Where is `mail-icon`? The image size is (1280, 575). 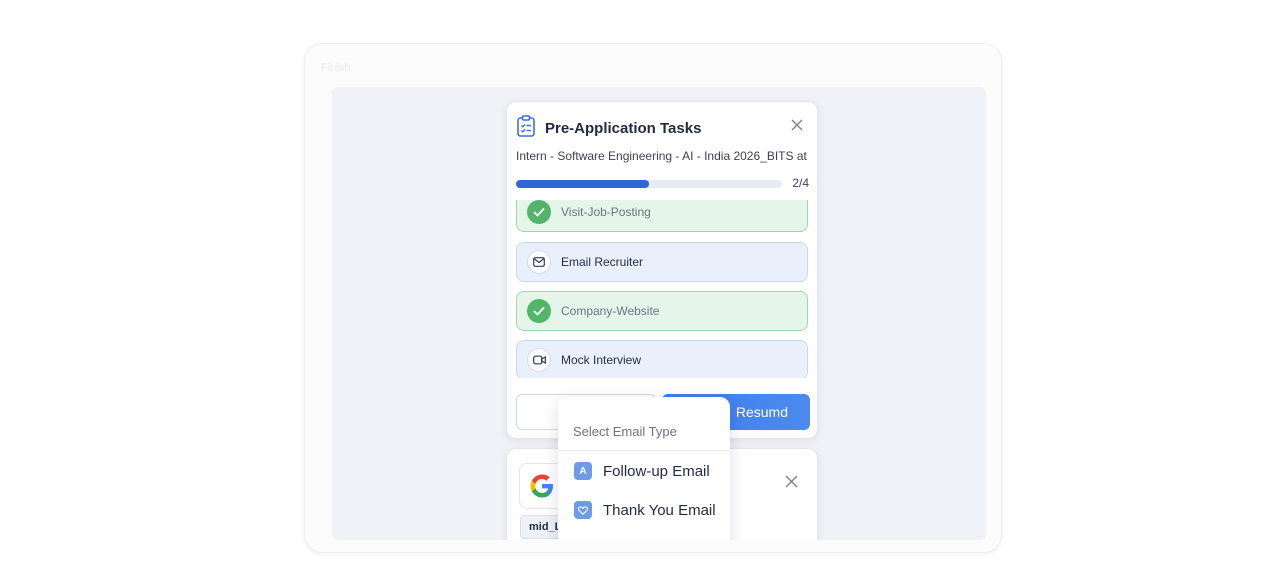 mail-icon is located at coordinates (539, 262).